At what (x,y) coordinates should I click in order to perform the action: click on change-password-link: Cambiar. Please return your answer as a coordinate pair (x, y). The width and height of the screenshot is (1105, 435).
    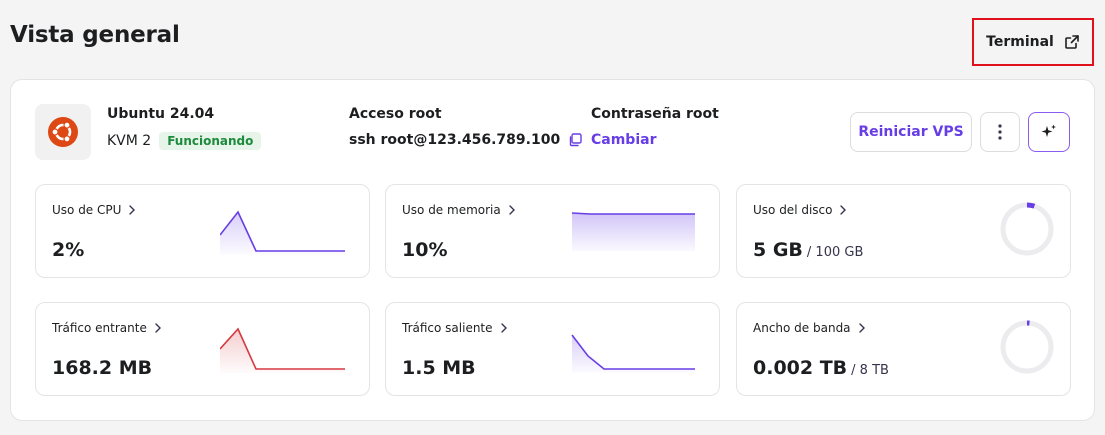
    Looking at the image, I should click on (623, 140).